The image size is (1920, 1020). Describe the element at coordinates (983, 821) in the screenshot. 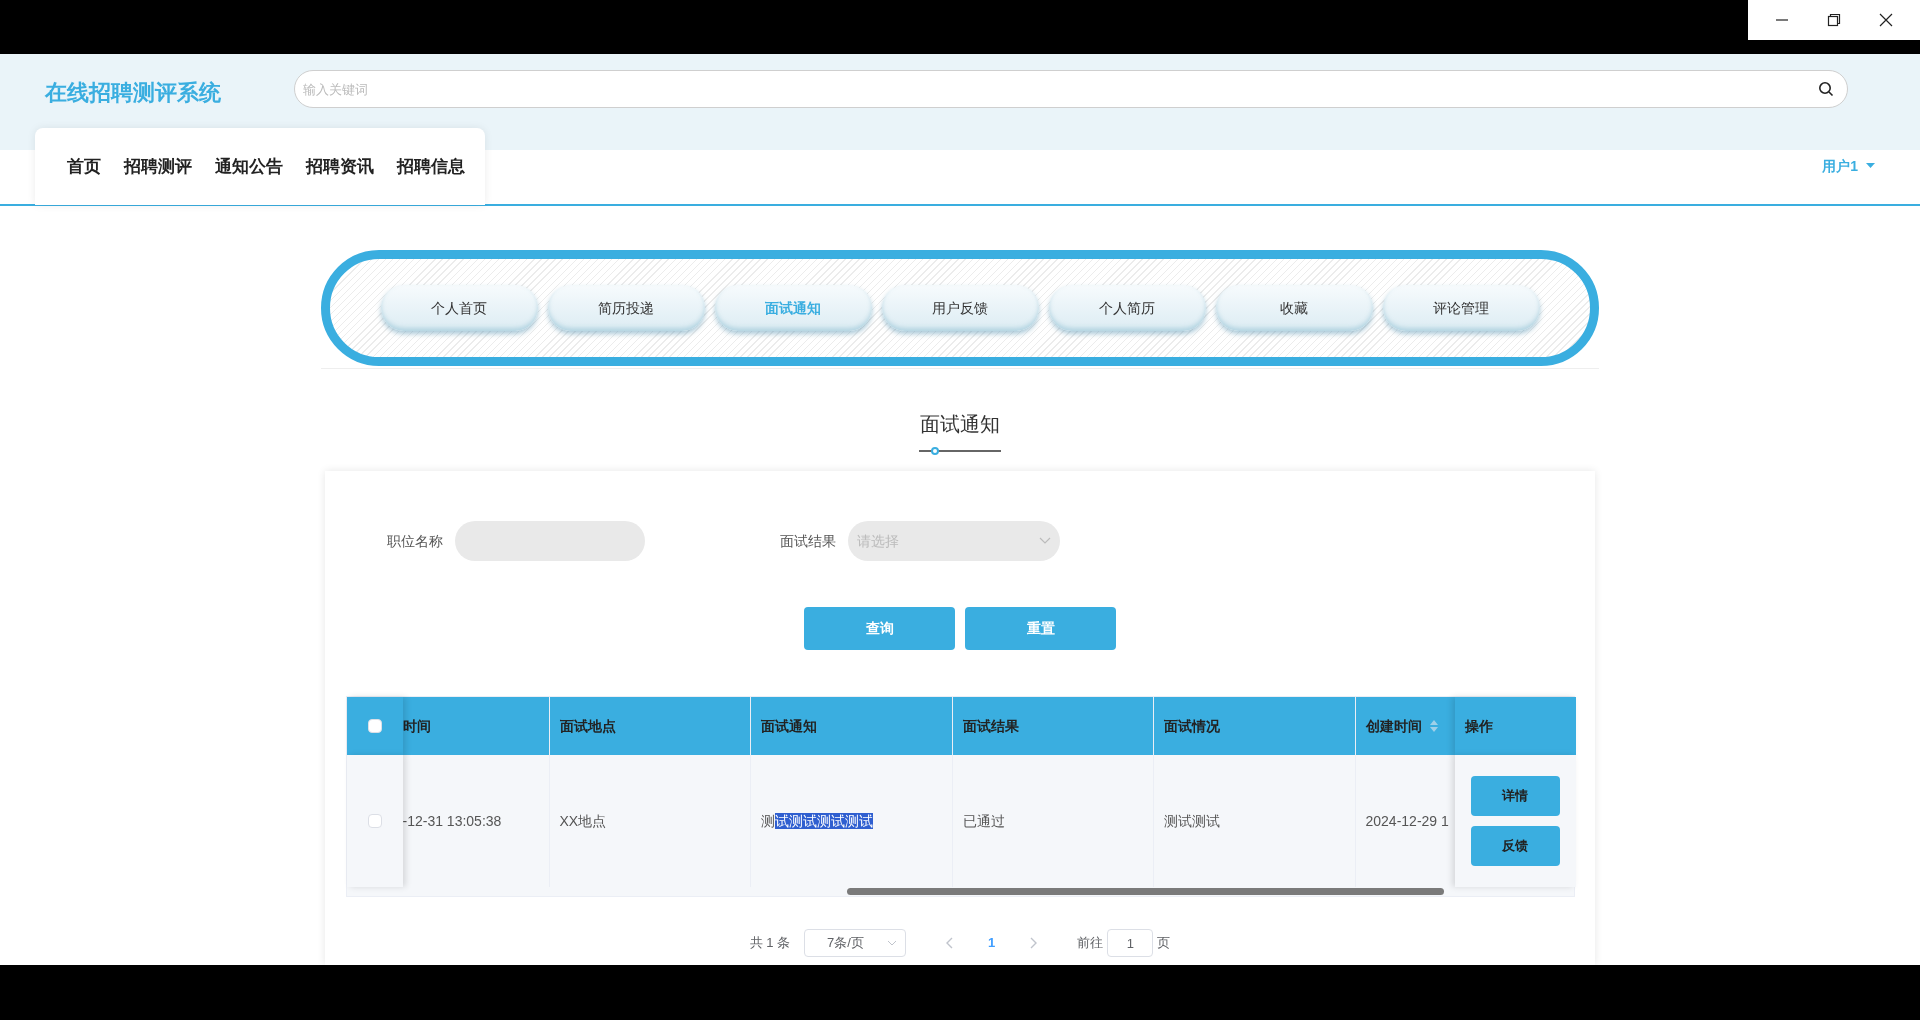

I see `table-cell-text: 已通过` at that location.